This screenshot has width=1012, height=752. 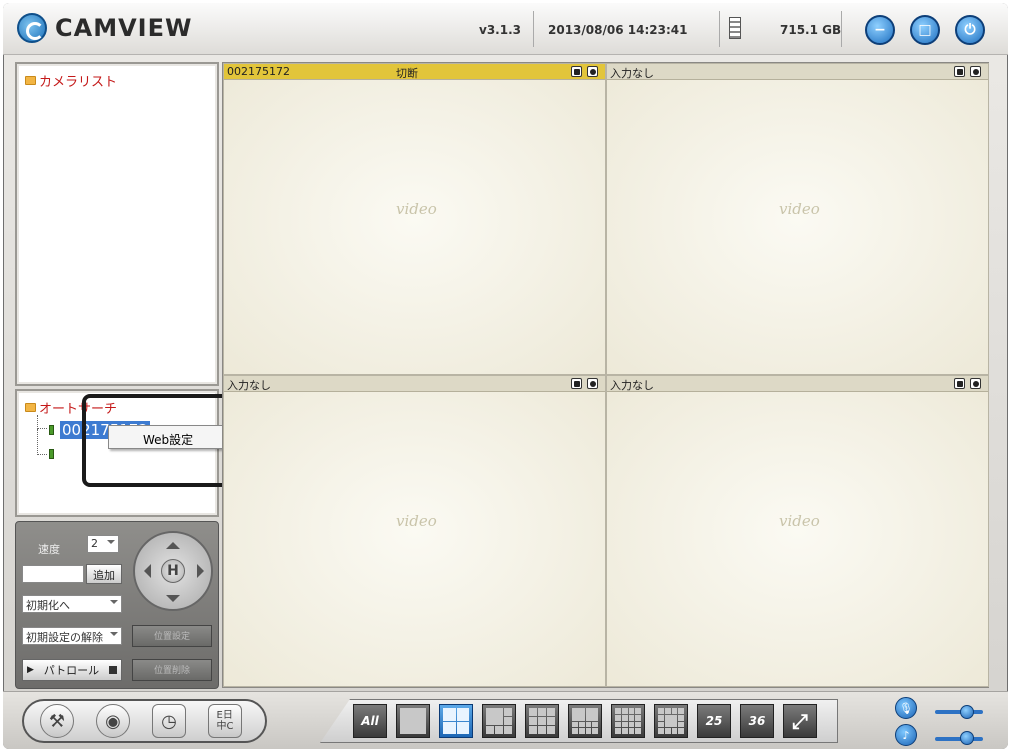 I want to click on microphone-icon: 🎙, so click(x=906, y=708).